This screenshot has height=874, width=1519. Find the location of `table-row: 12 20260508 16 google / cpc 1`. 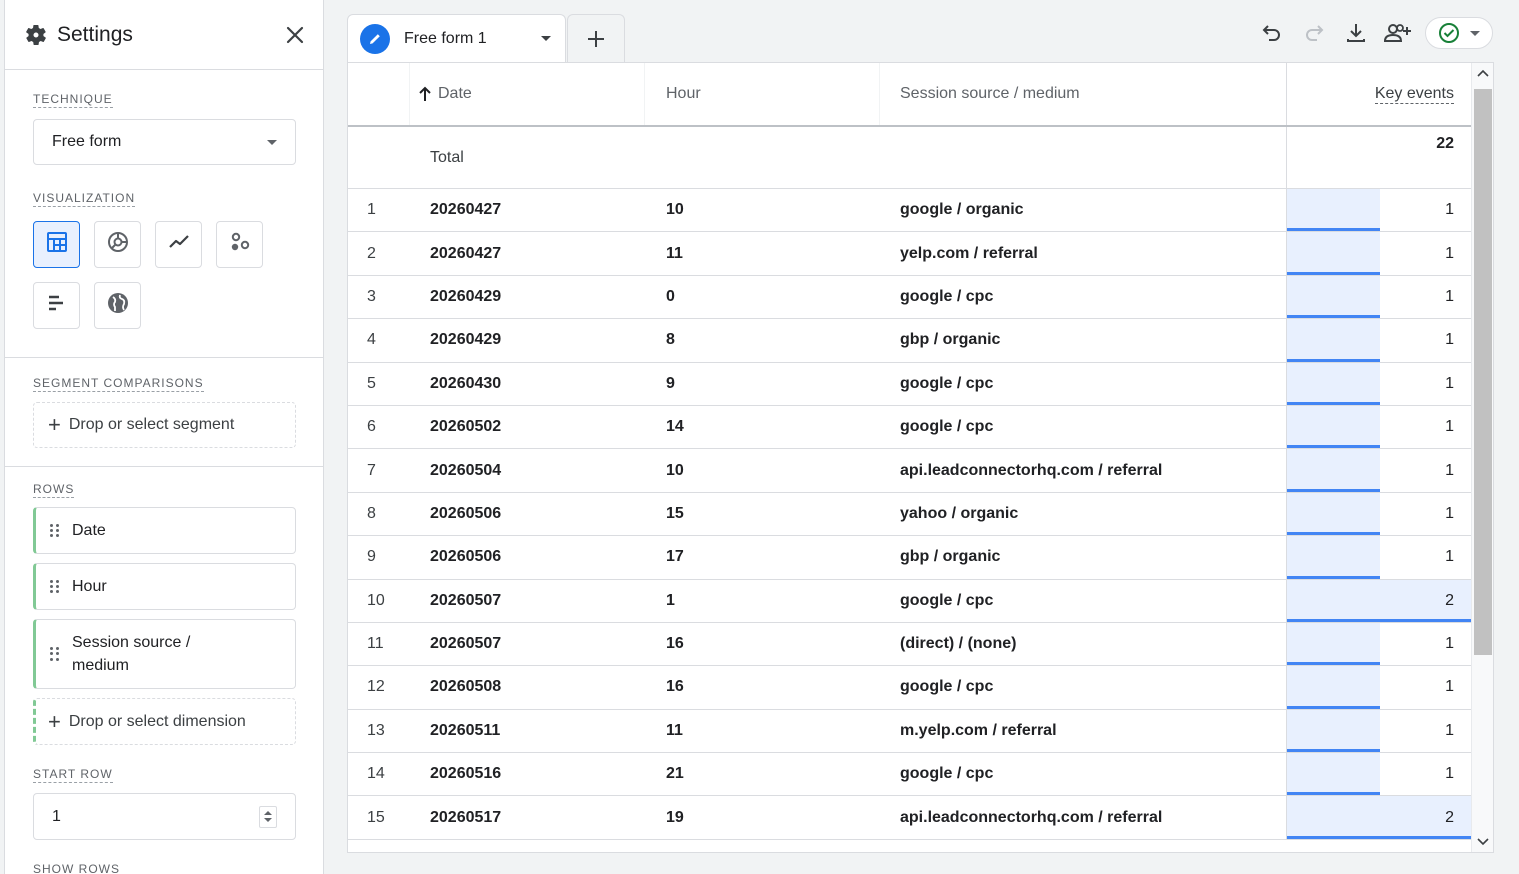

table-row: 12 20260508 16 google / cpc 1 is located at coordinates (910, 688).